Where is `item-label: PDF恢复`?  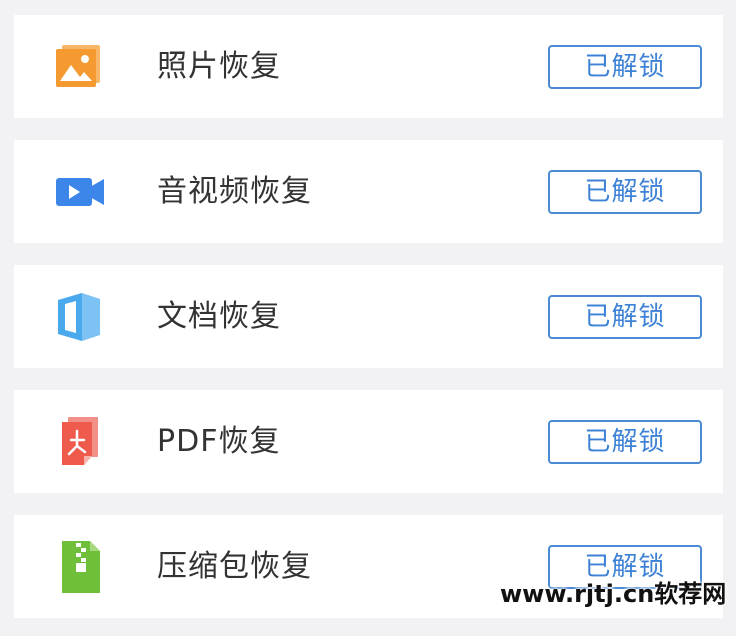
item-label: PDF恢复 is located at coordinates (219, 441).